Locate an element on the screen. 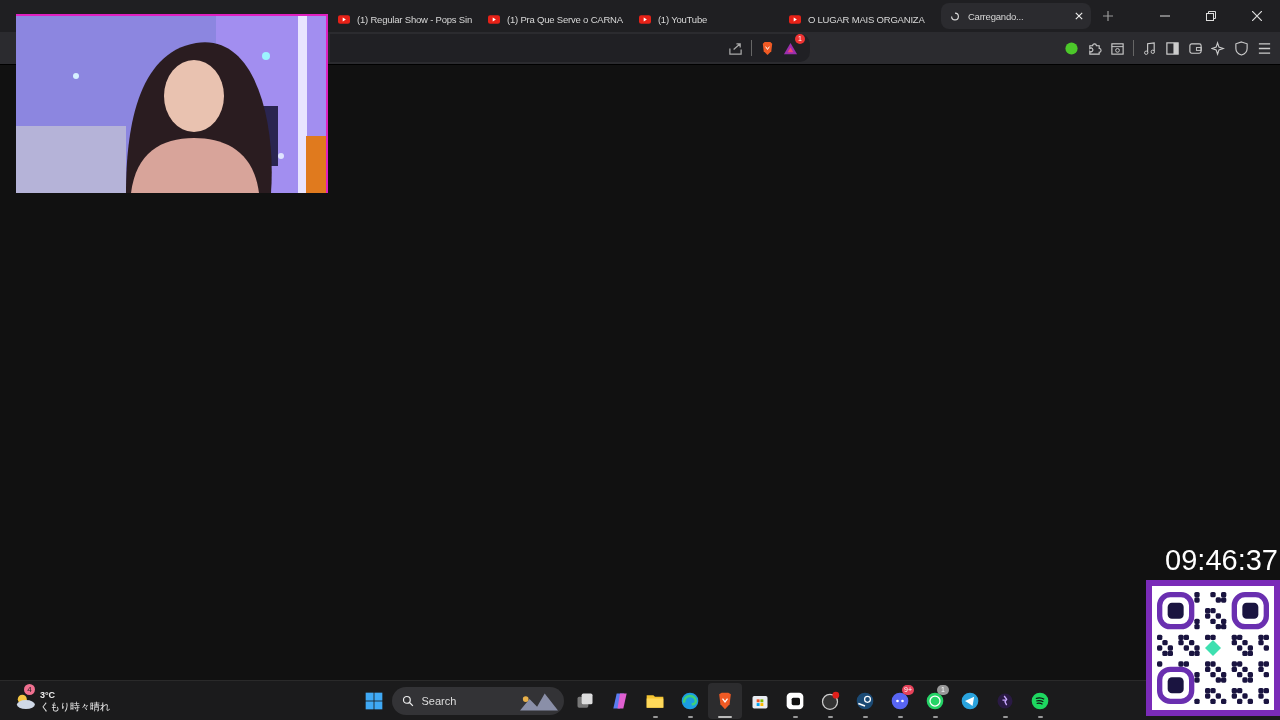 This screenshot has width=1280, height=720. steam-icon is located at coordinates (865, 700).